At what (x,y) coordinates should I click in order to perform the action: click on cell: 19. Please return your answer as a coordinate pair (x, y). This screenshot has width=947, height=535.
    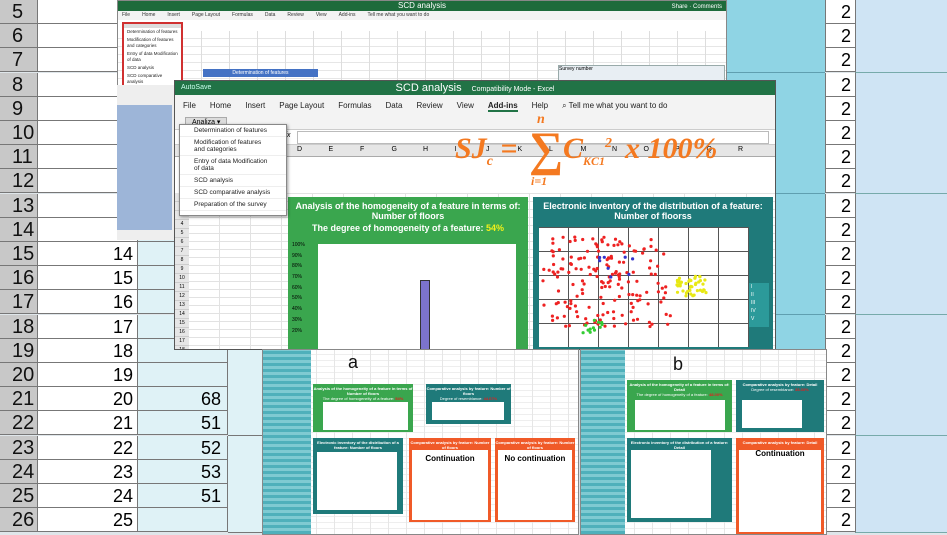
    Looking at the image, I should click on (88, 375).